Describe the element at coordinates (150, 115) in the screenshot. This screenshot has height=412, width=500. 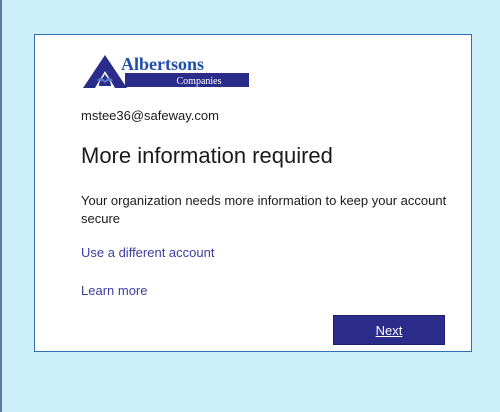
I see `account-email: mstee36@safeway.com` at that location.